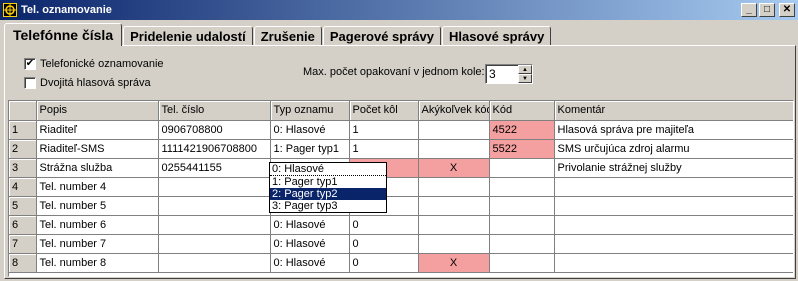  I want to click on spin-up-icon: ▲, so click(525, 69).